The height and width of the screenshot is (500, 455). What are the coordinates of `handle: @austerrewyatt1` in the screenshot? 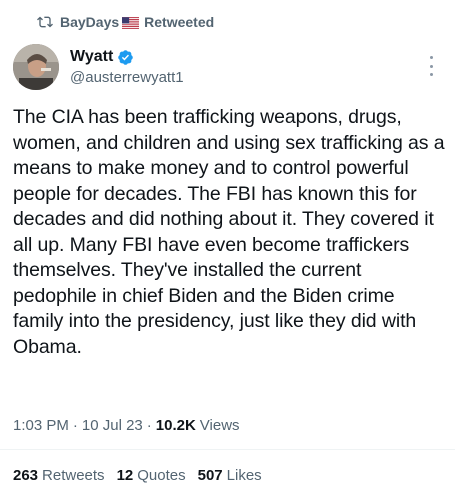 It's located at (127, 77).